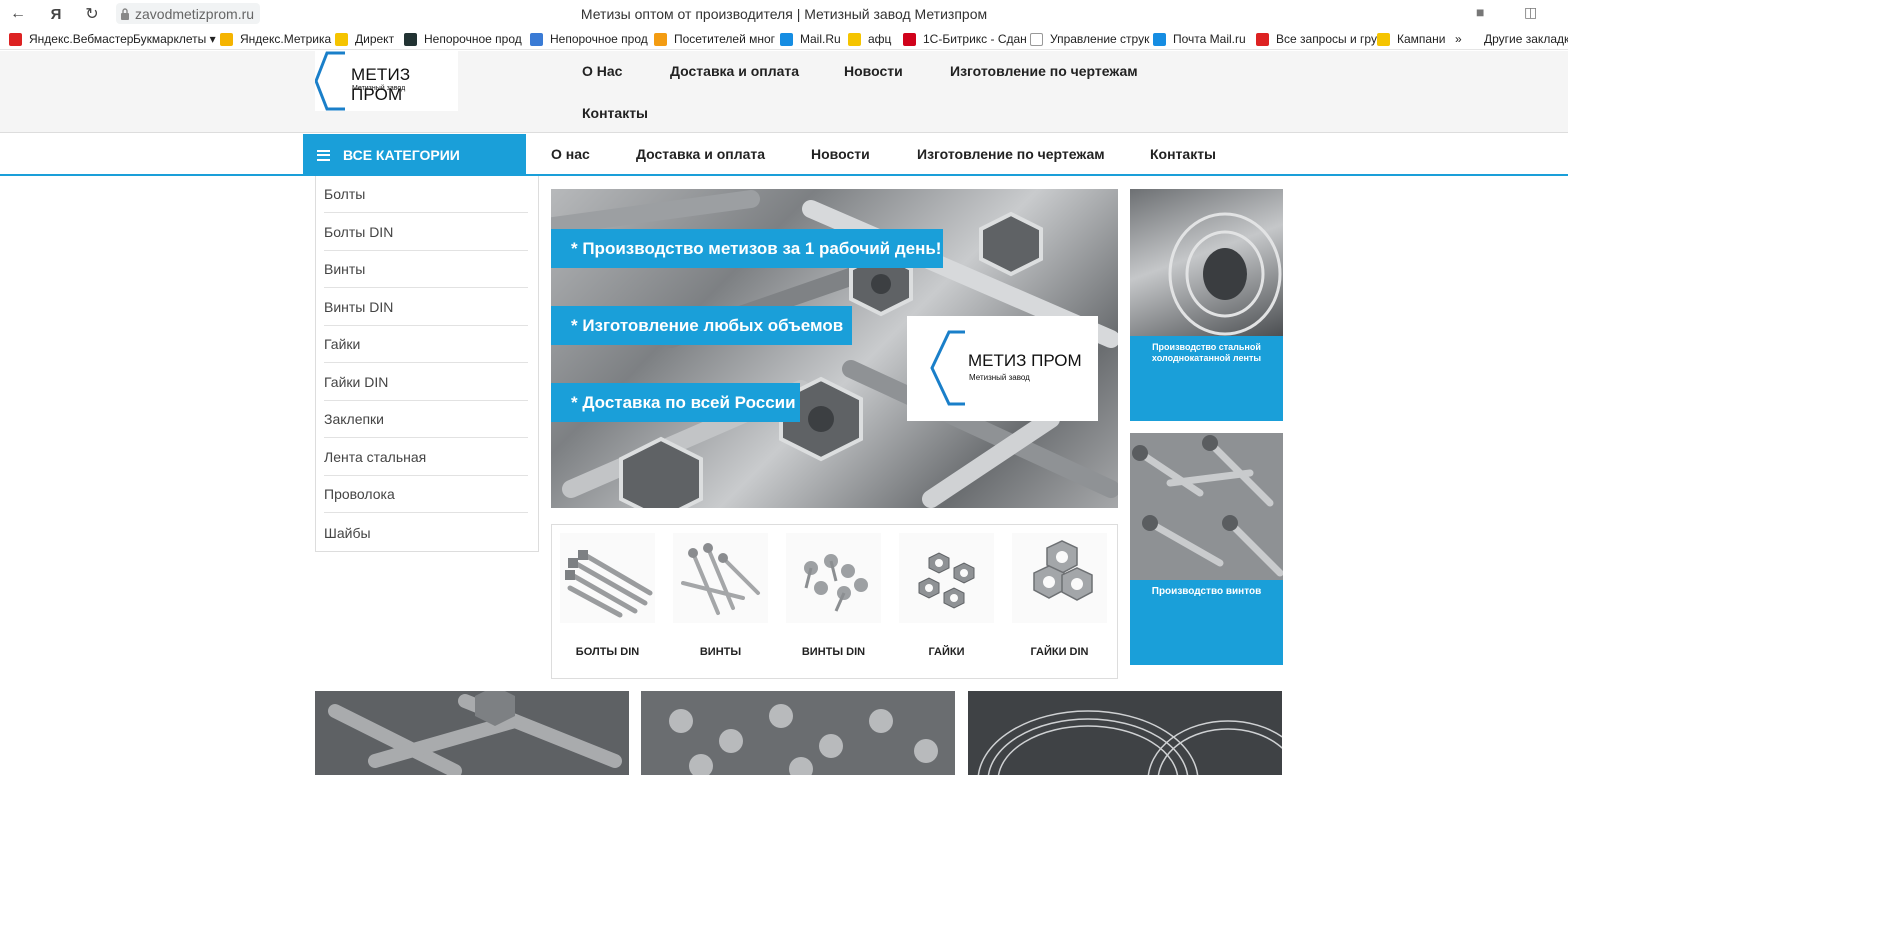 The image size is (1895, 937). Describe the element at coordinates (873, 71) in the screenshot. I see `top-menu-news: Новости` at that location.